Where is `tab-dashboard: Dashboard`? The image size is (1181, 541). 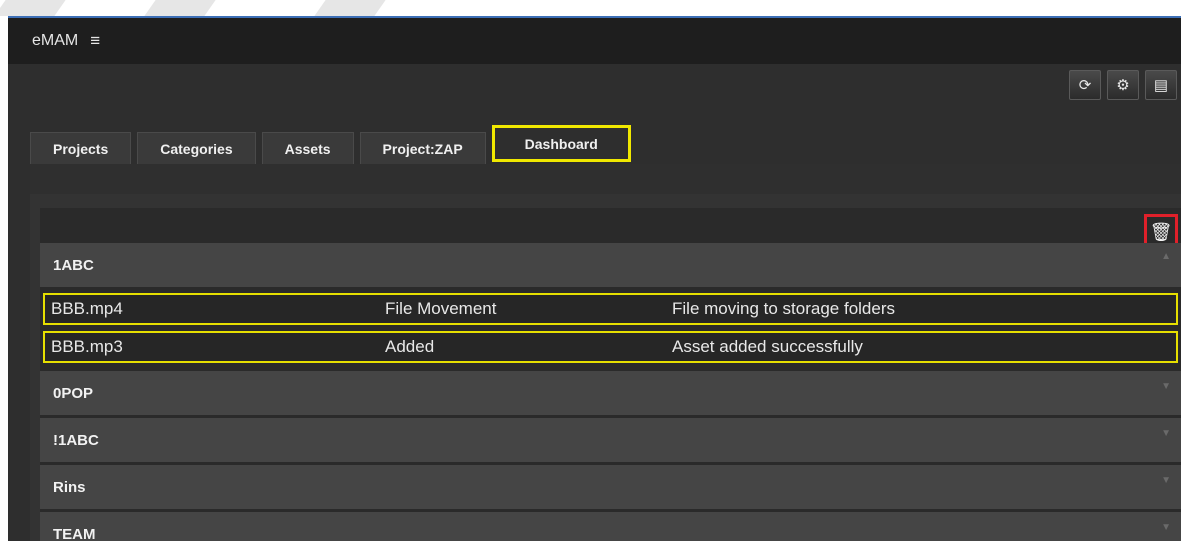 tab-dashboard: Dashboard is located at coordinates (561, 143).